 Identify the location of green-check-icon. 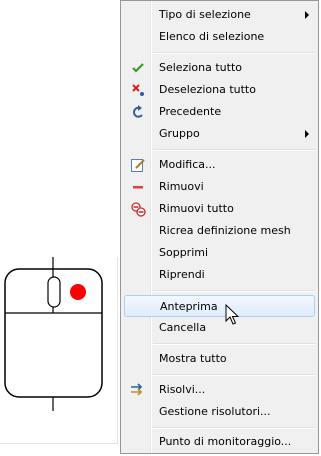
(138, 68).